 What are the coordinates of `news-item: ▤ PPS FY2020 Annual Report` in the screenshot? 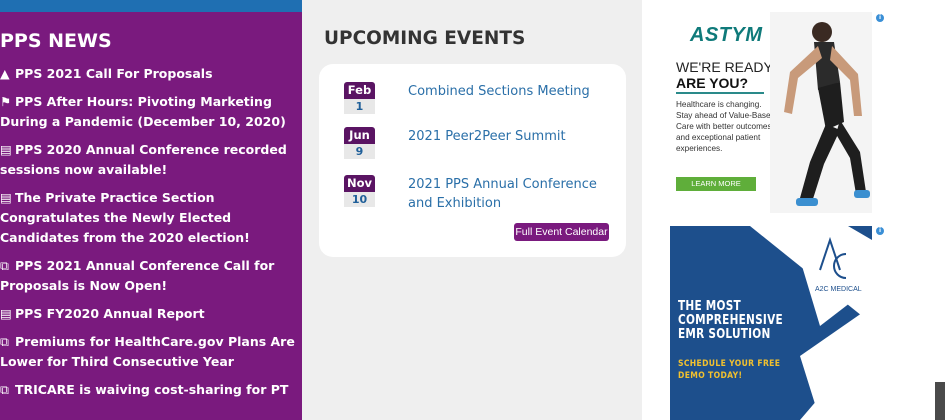 It's located at (147, 314).